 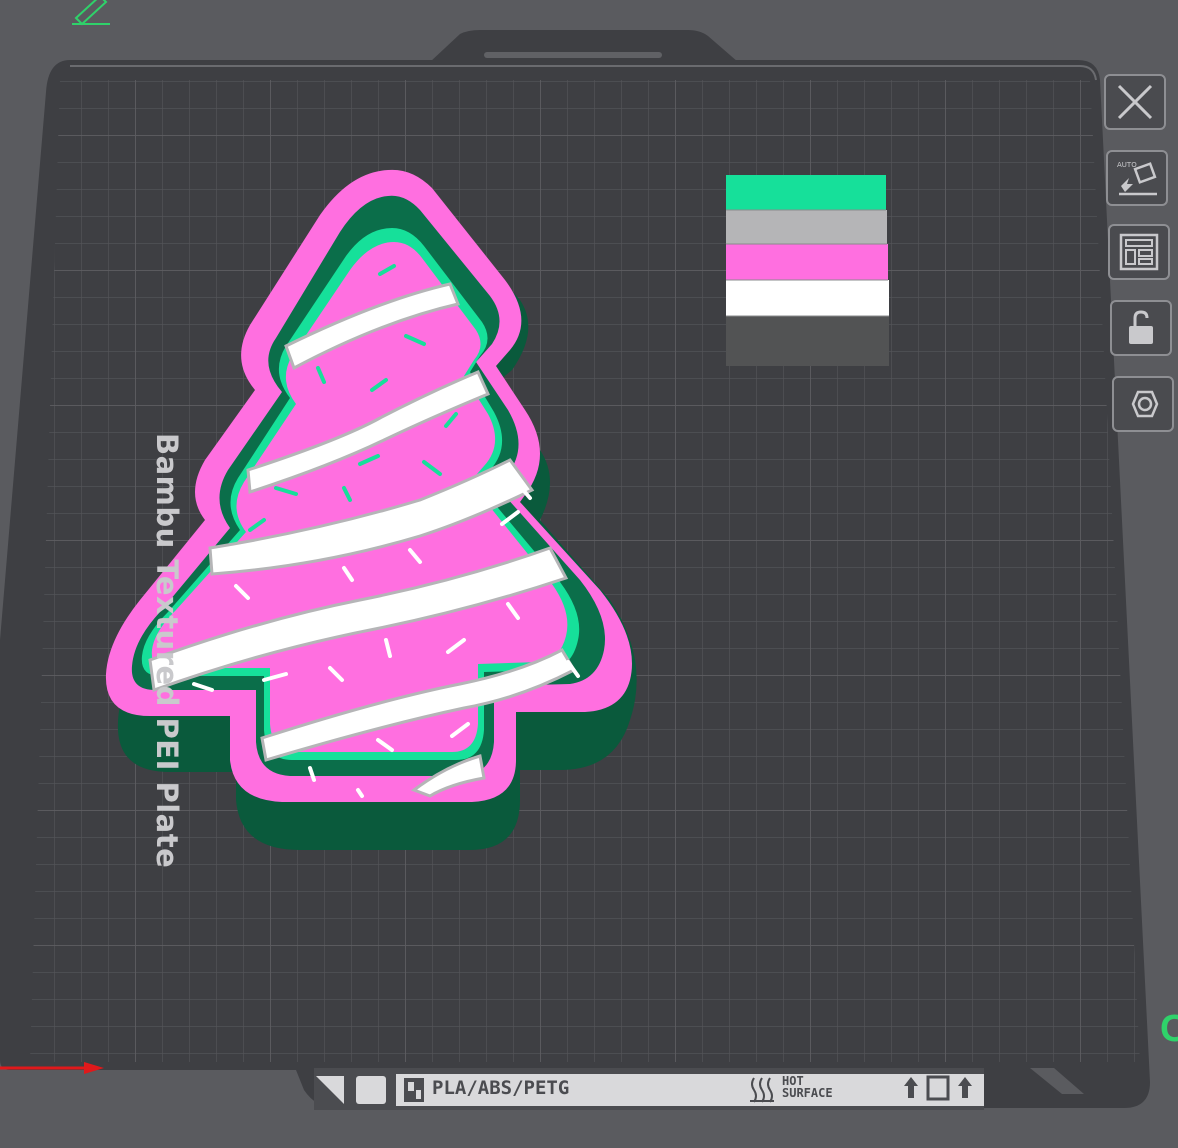 What do you see at coordinates (371, 1090) in the screenshot?
I see `strip-square-mark` at bounding box center [371, 1090].